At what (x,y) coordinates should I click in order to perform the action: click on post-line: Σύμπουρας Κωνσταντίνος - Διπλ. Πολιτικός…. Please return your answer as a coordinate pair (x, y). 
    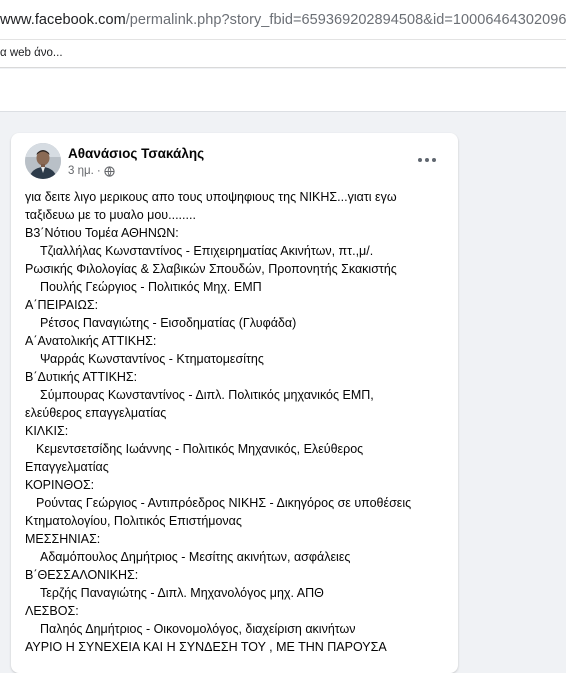
    Looking at the image, I should click on (207, 395).